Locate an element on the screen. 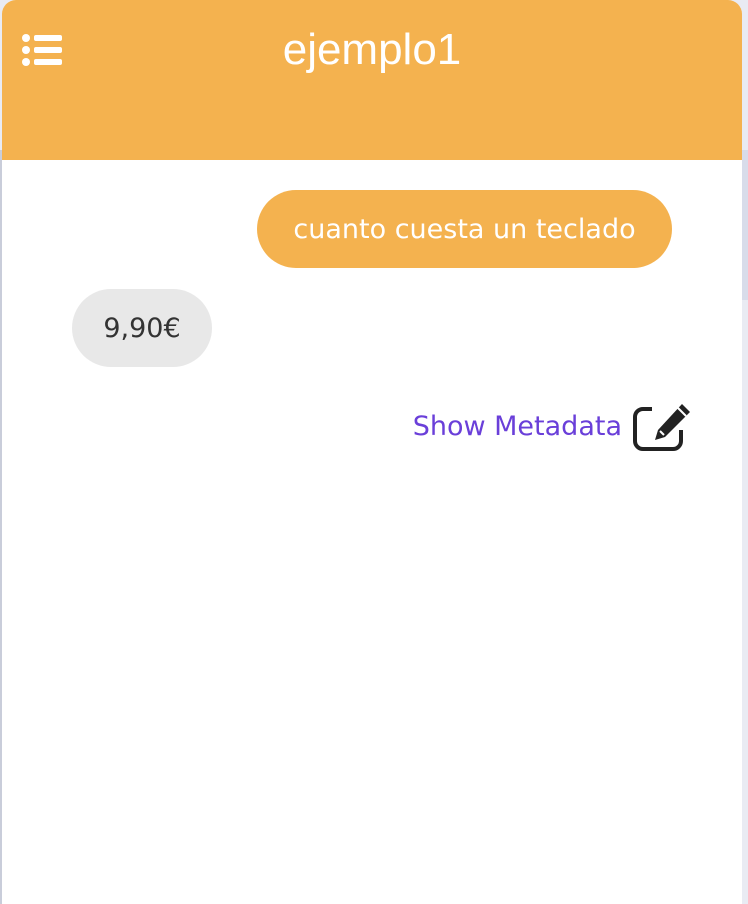 This screenshot has width=748, height=904. show-metadata-label: Show Metadata is located at coordinates (517, 426).